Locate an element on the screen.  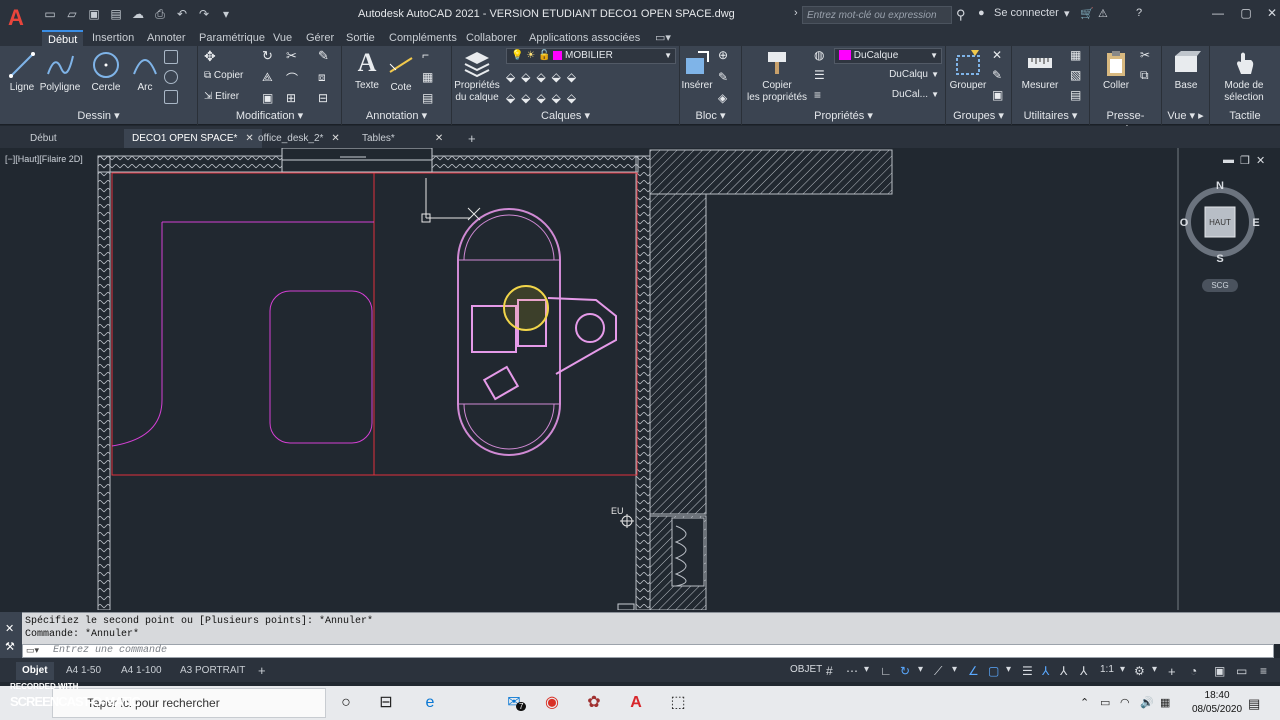
edge-icon: e is located at coordinates (430, 703).